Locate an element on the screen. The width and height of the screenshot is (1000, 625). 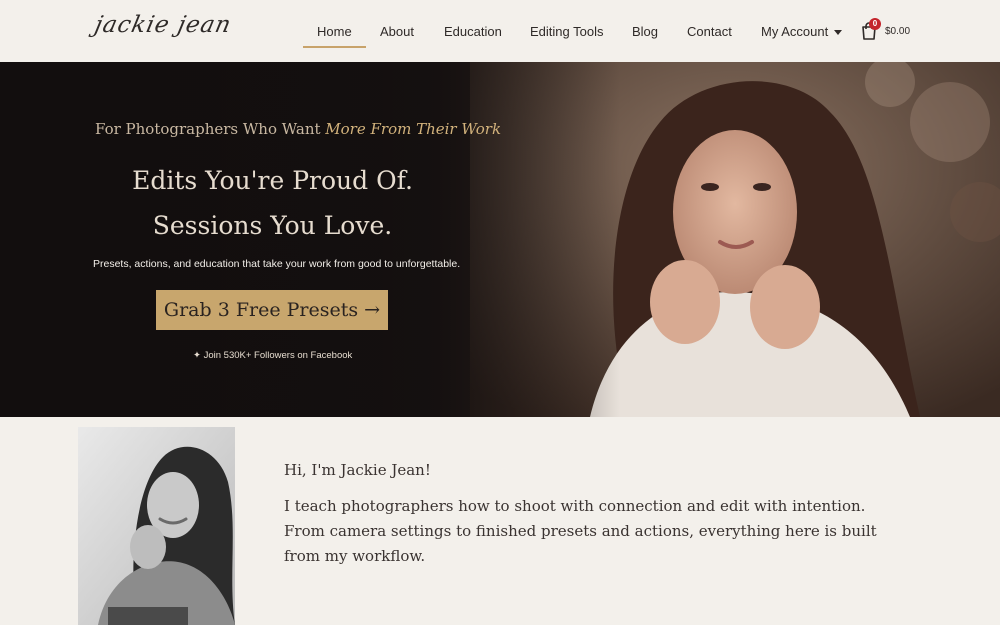
facebook-followers-link: ✦ Join 530K+ Followers on Facebook is located at coordinates (272, 355).